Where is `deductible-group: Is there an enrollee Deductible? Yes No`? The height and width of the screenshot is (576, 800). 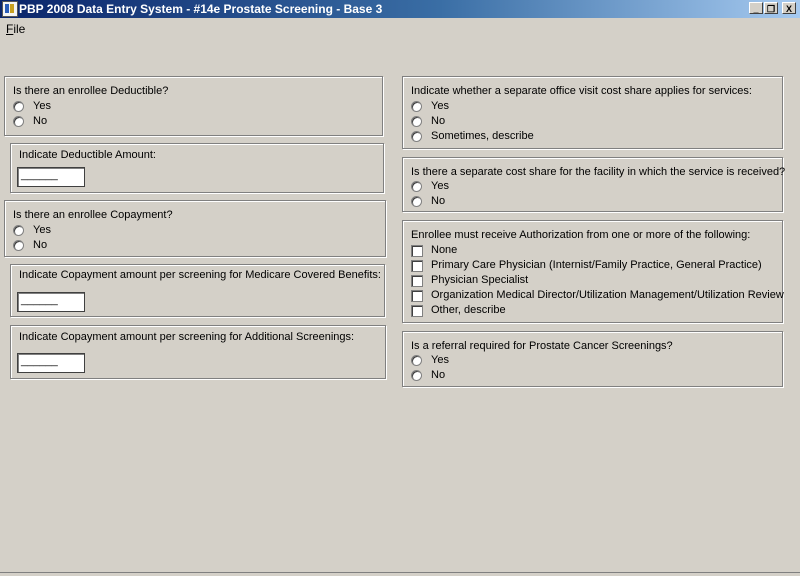
deductible-group: Is there an enrollee Deductible? Yes No is located at coordinates (193, 106).